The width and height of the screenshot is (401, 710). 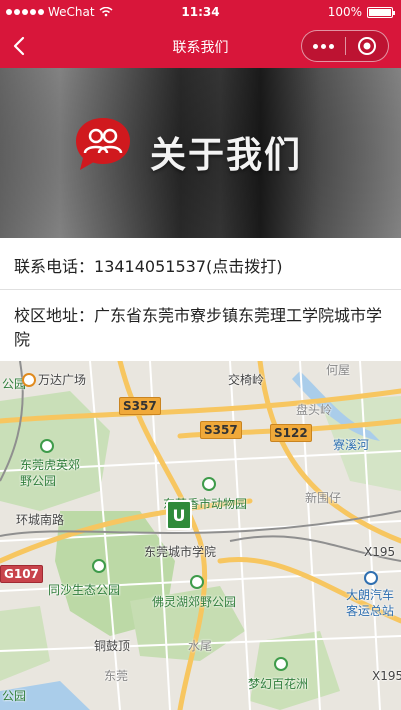 I want to click on battery-group: 100%, so click(x=361, y=12).